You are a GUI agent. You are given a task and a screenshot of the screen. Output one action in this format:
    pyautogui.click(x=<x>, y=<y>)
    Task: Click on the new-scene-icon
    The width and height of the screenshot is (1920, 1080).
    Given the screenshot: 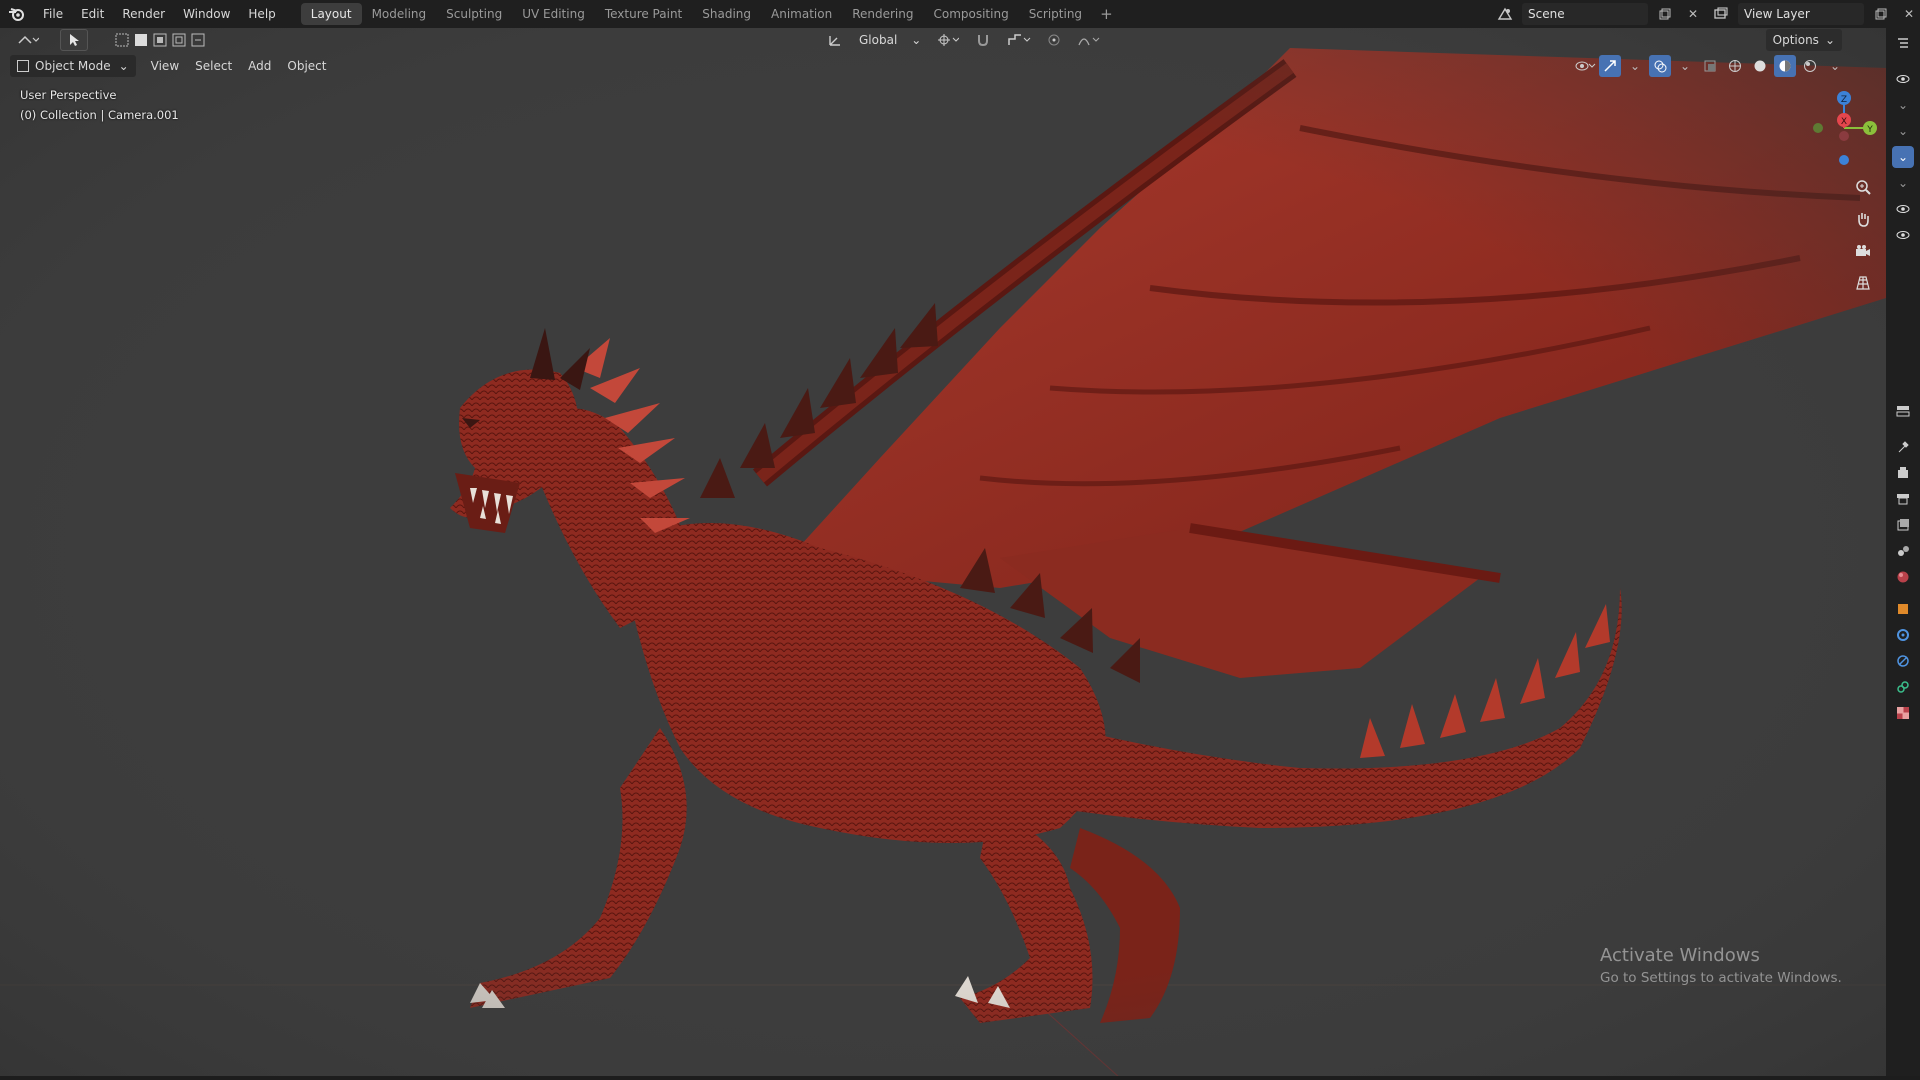 What is the action you would take?
    pyautogui.click(x=1665, y=14)
    